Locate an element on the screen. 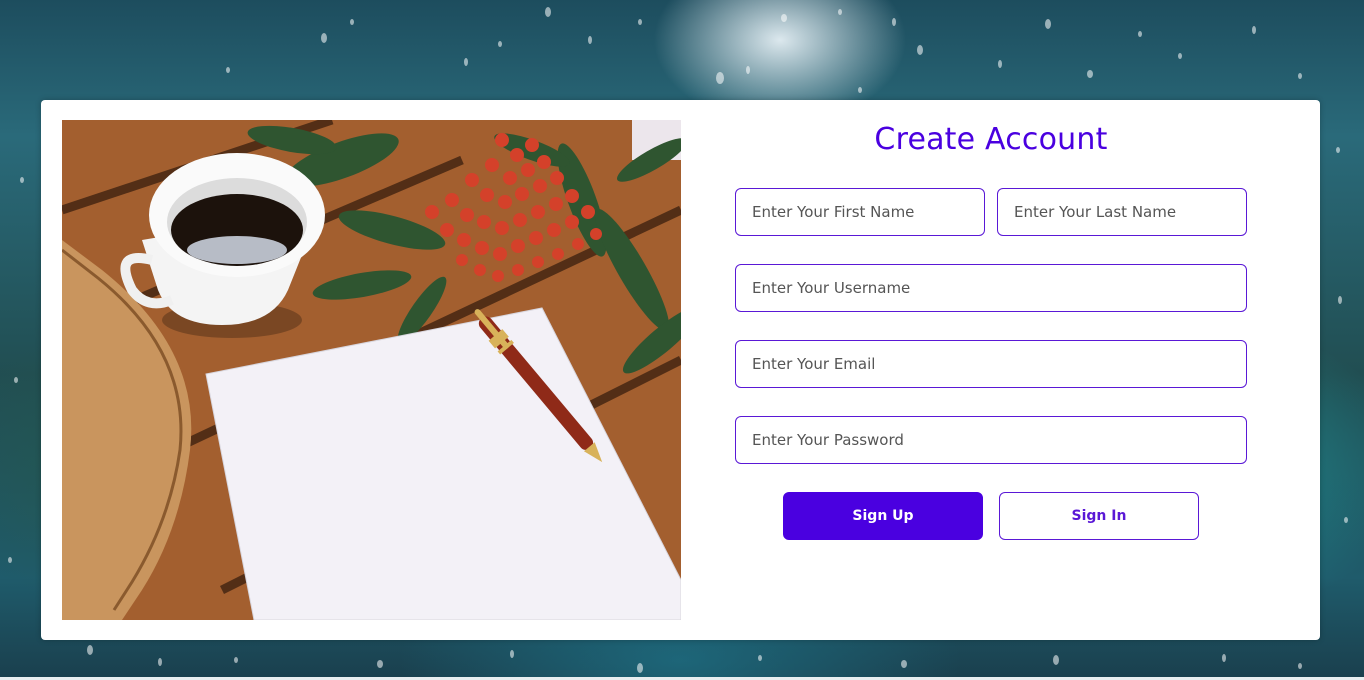 The width and height of the screenshot is (1364, 680). page-title: Create Account is located at coordinates (991, 139).